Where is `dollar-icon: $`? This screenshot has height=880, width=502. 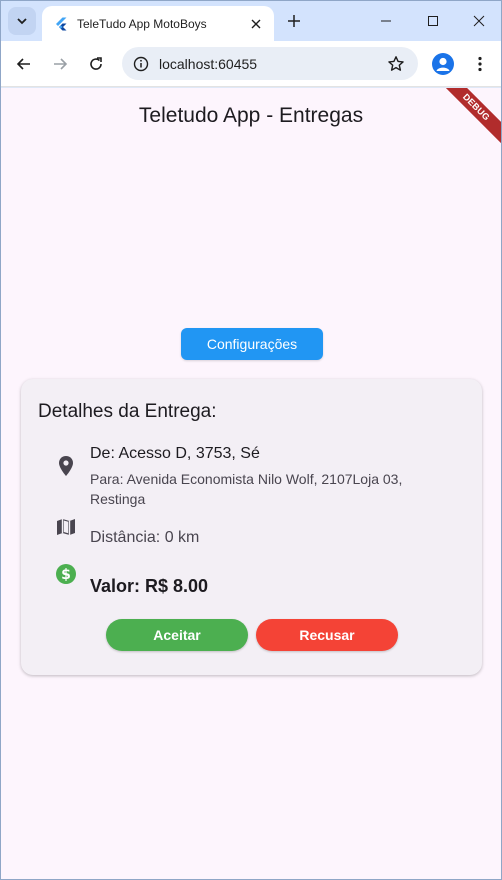 dollar-icon: $ is located at coordinates (66, 574).